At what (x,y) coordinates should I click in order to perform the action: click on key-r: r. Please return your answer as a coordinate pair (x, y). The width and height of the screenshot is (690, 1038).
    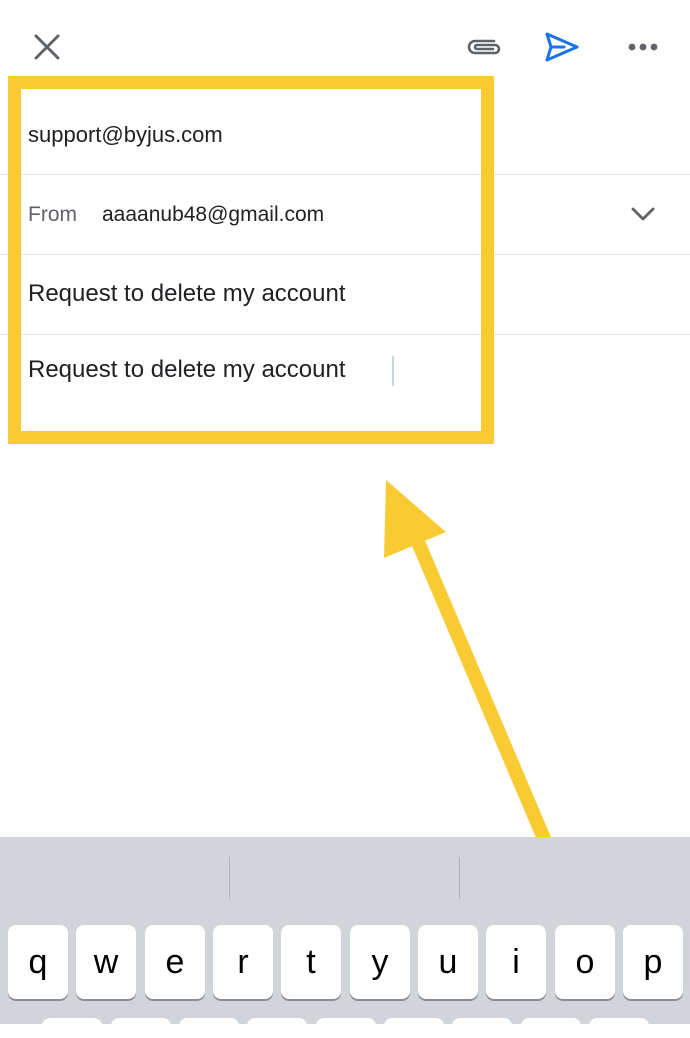
    Looking at the image, I should click on (243, 962).